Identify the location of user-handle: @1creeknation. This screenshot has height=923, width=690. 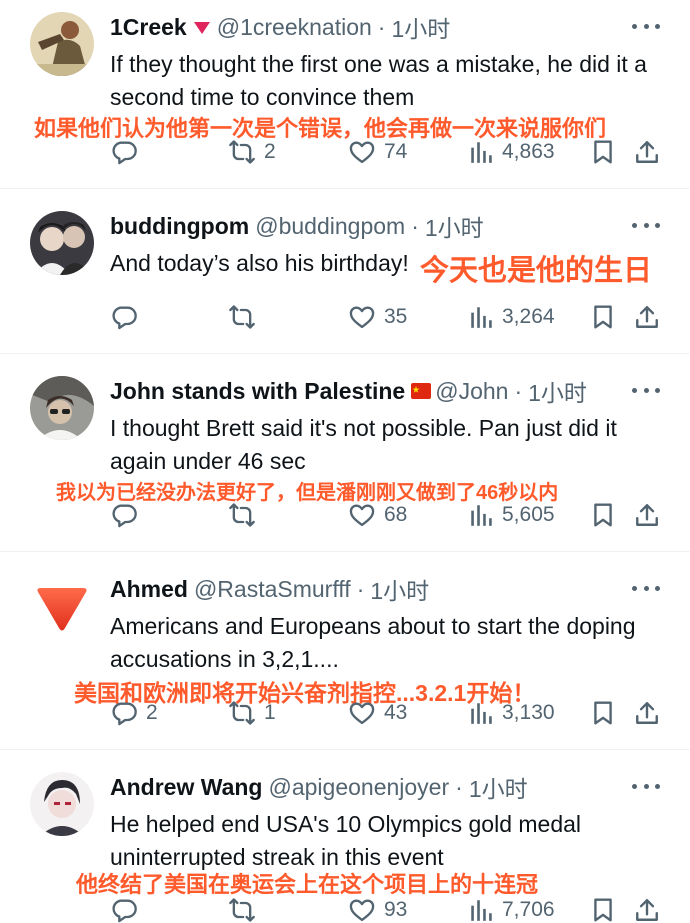
(294, 27).